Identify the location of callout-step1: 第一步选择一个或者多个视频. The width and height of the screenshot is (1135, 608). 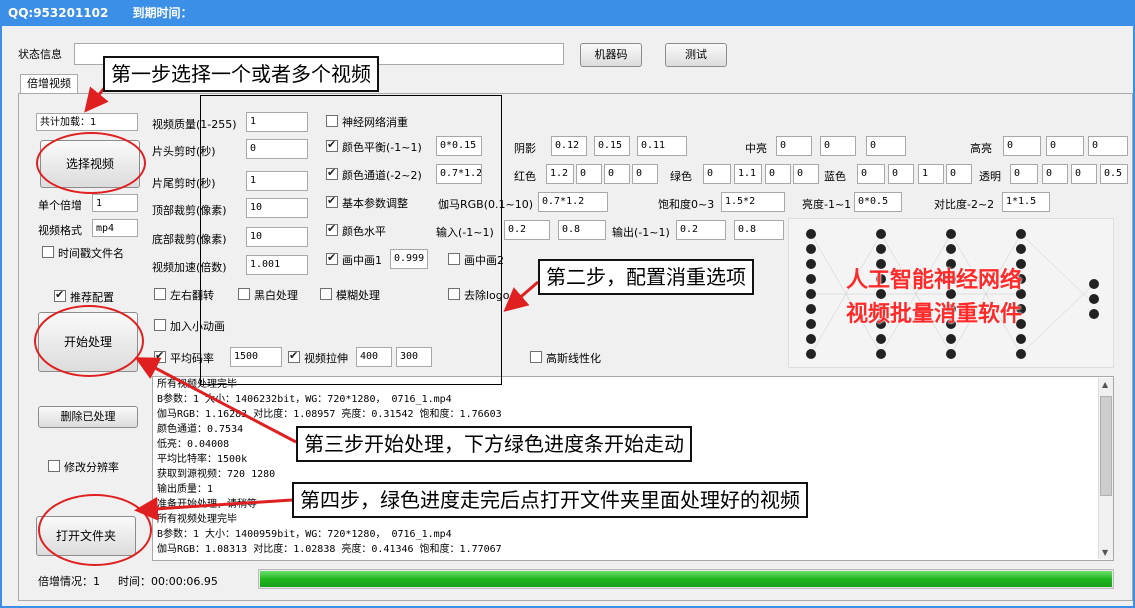
(241, 74).